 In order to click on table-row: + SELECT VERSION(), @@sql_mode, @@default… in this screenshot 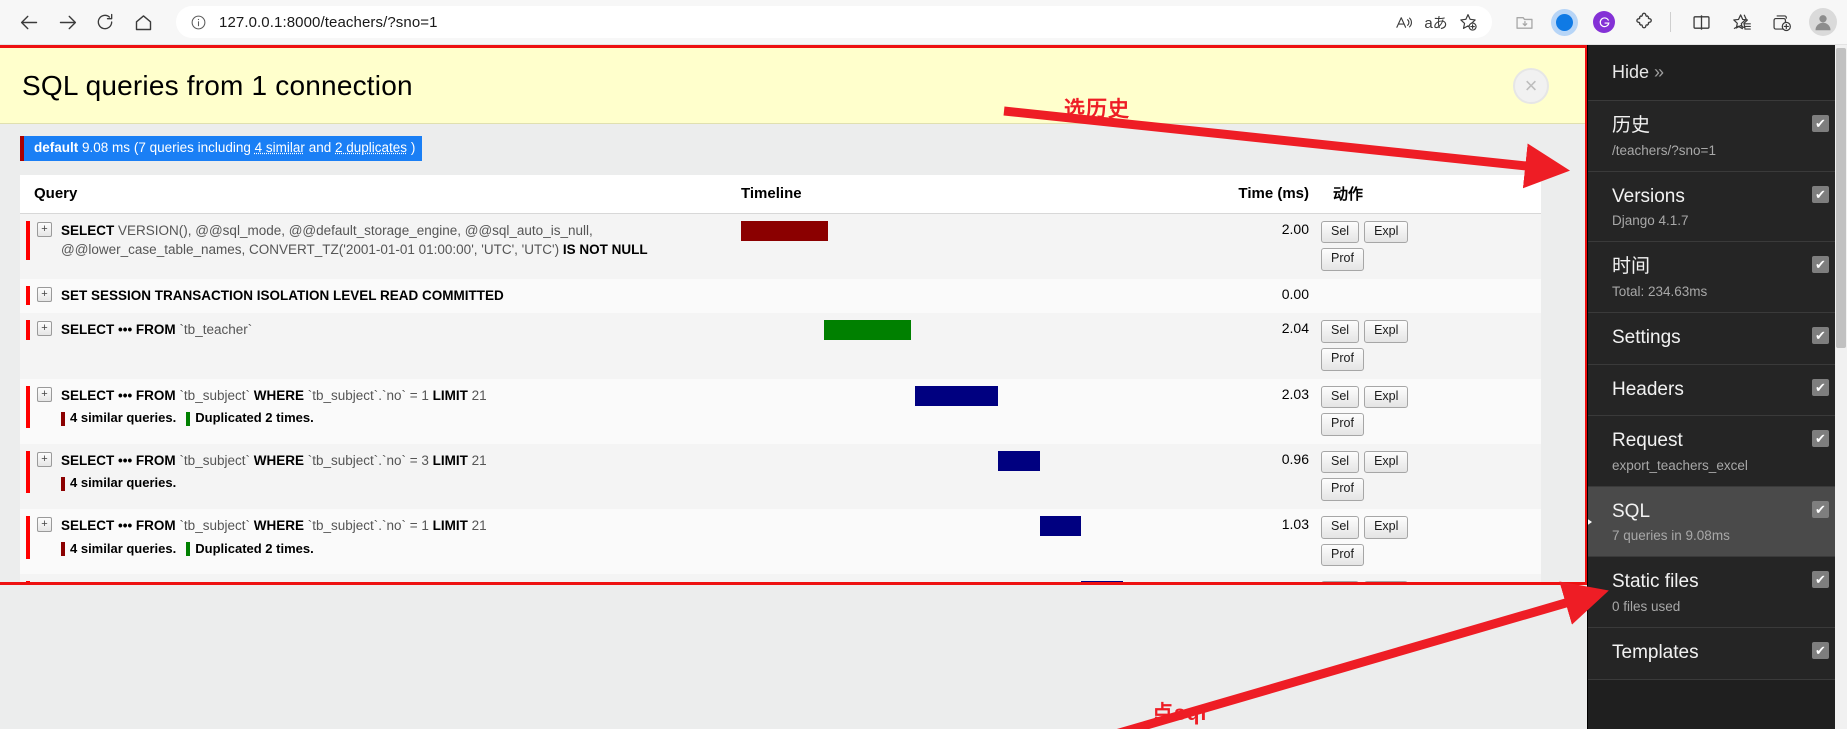, I will do `click(780, 246)`.